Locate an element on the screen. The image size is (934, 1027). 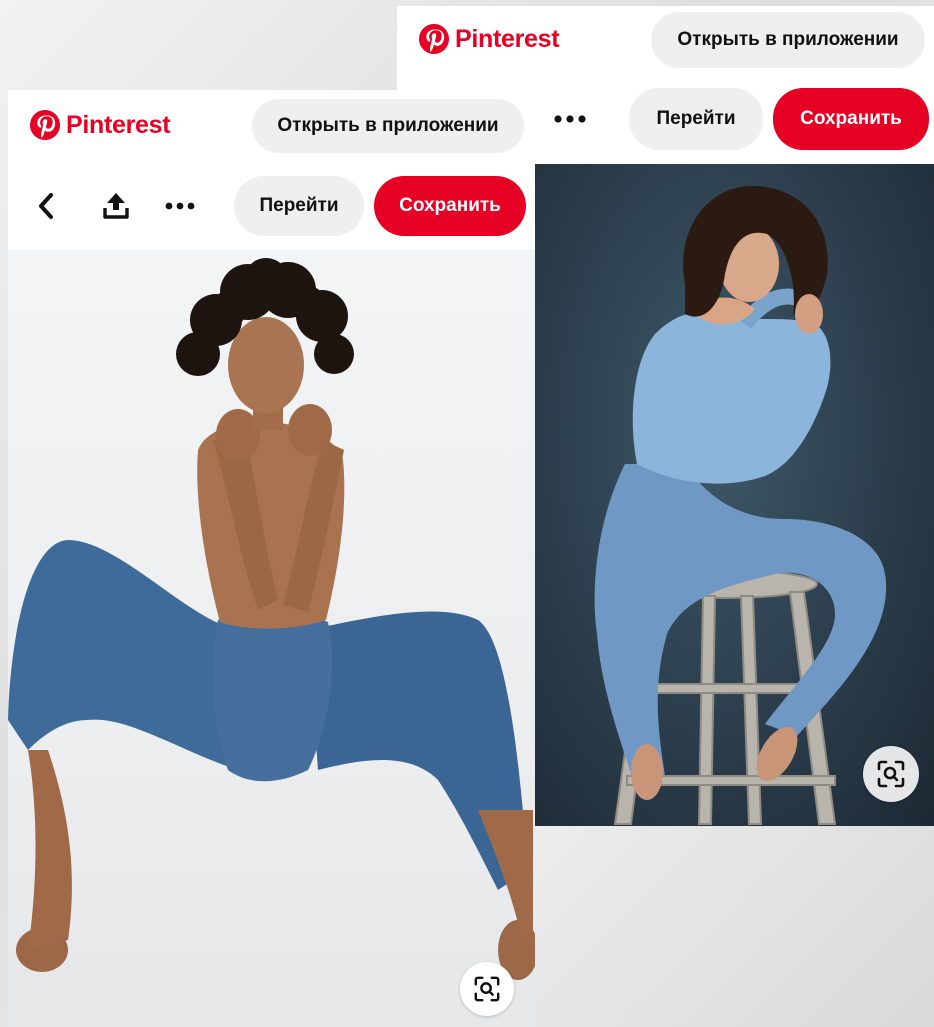
right-pinterest-logo: Pinterest is located at coordinates (489, 39).